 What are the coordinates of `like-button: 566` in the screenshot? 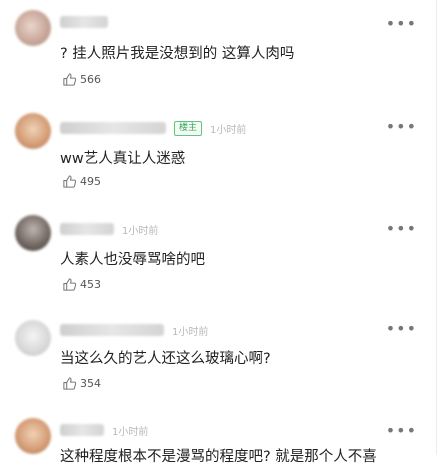 It's located at (81, 79).